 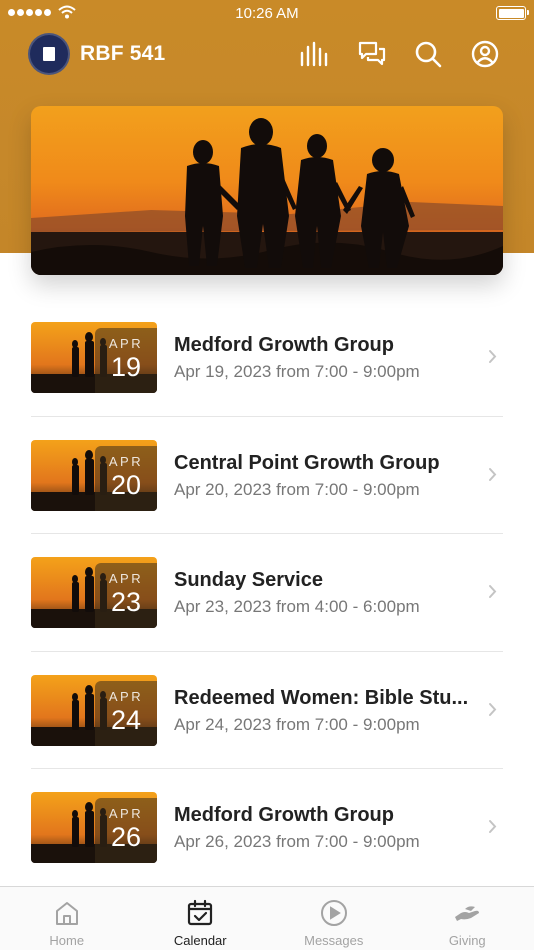 I want to click on date-badge: APR 24, so click(x=126, y=713).